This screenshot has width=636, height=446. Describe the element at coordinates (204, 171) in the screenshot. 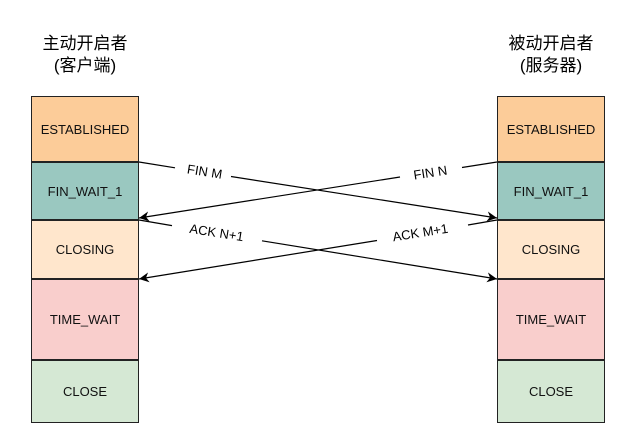

I see `fin-m-label: FIN M` at that location.